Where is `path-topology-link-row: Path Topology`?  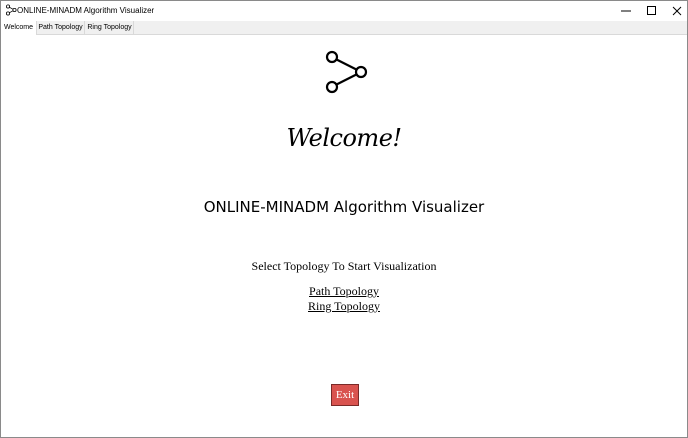
path-topology-link-row: Path Topology is located at coordinates (344, 291).